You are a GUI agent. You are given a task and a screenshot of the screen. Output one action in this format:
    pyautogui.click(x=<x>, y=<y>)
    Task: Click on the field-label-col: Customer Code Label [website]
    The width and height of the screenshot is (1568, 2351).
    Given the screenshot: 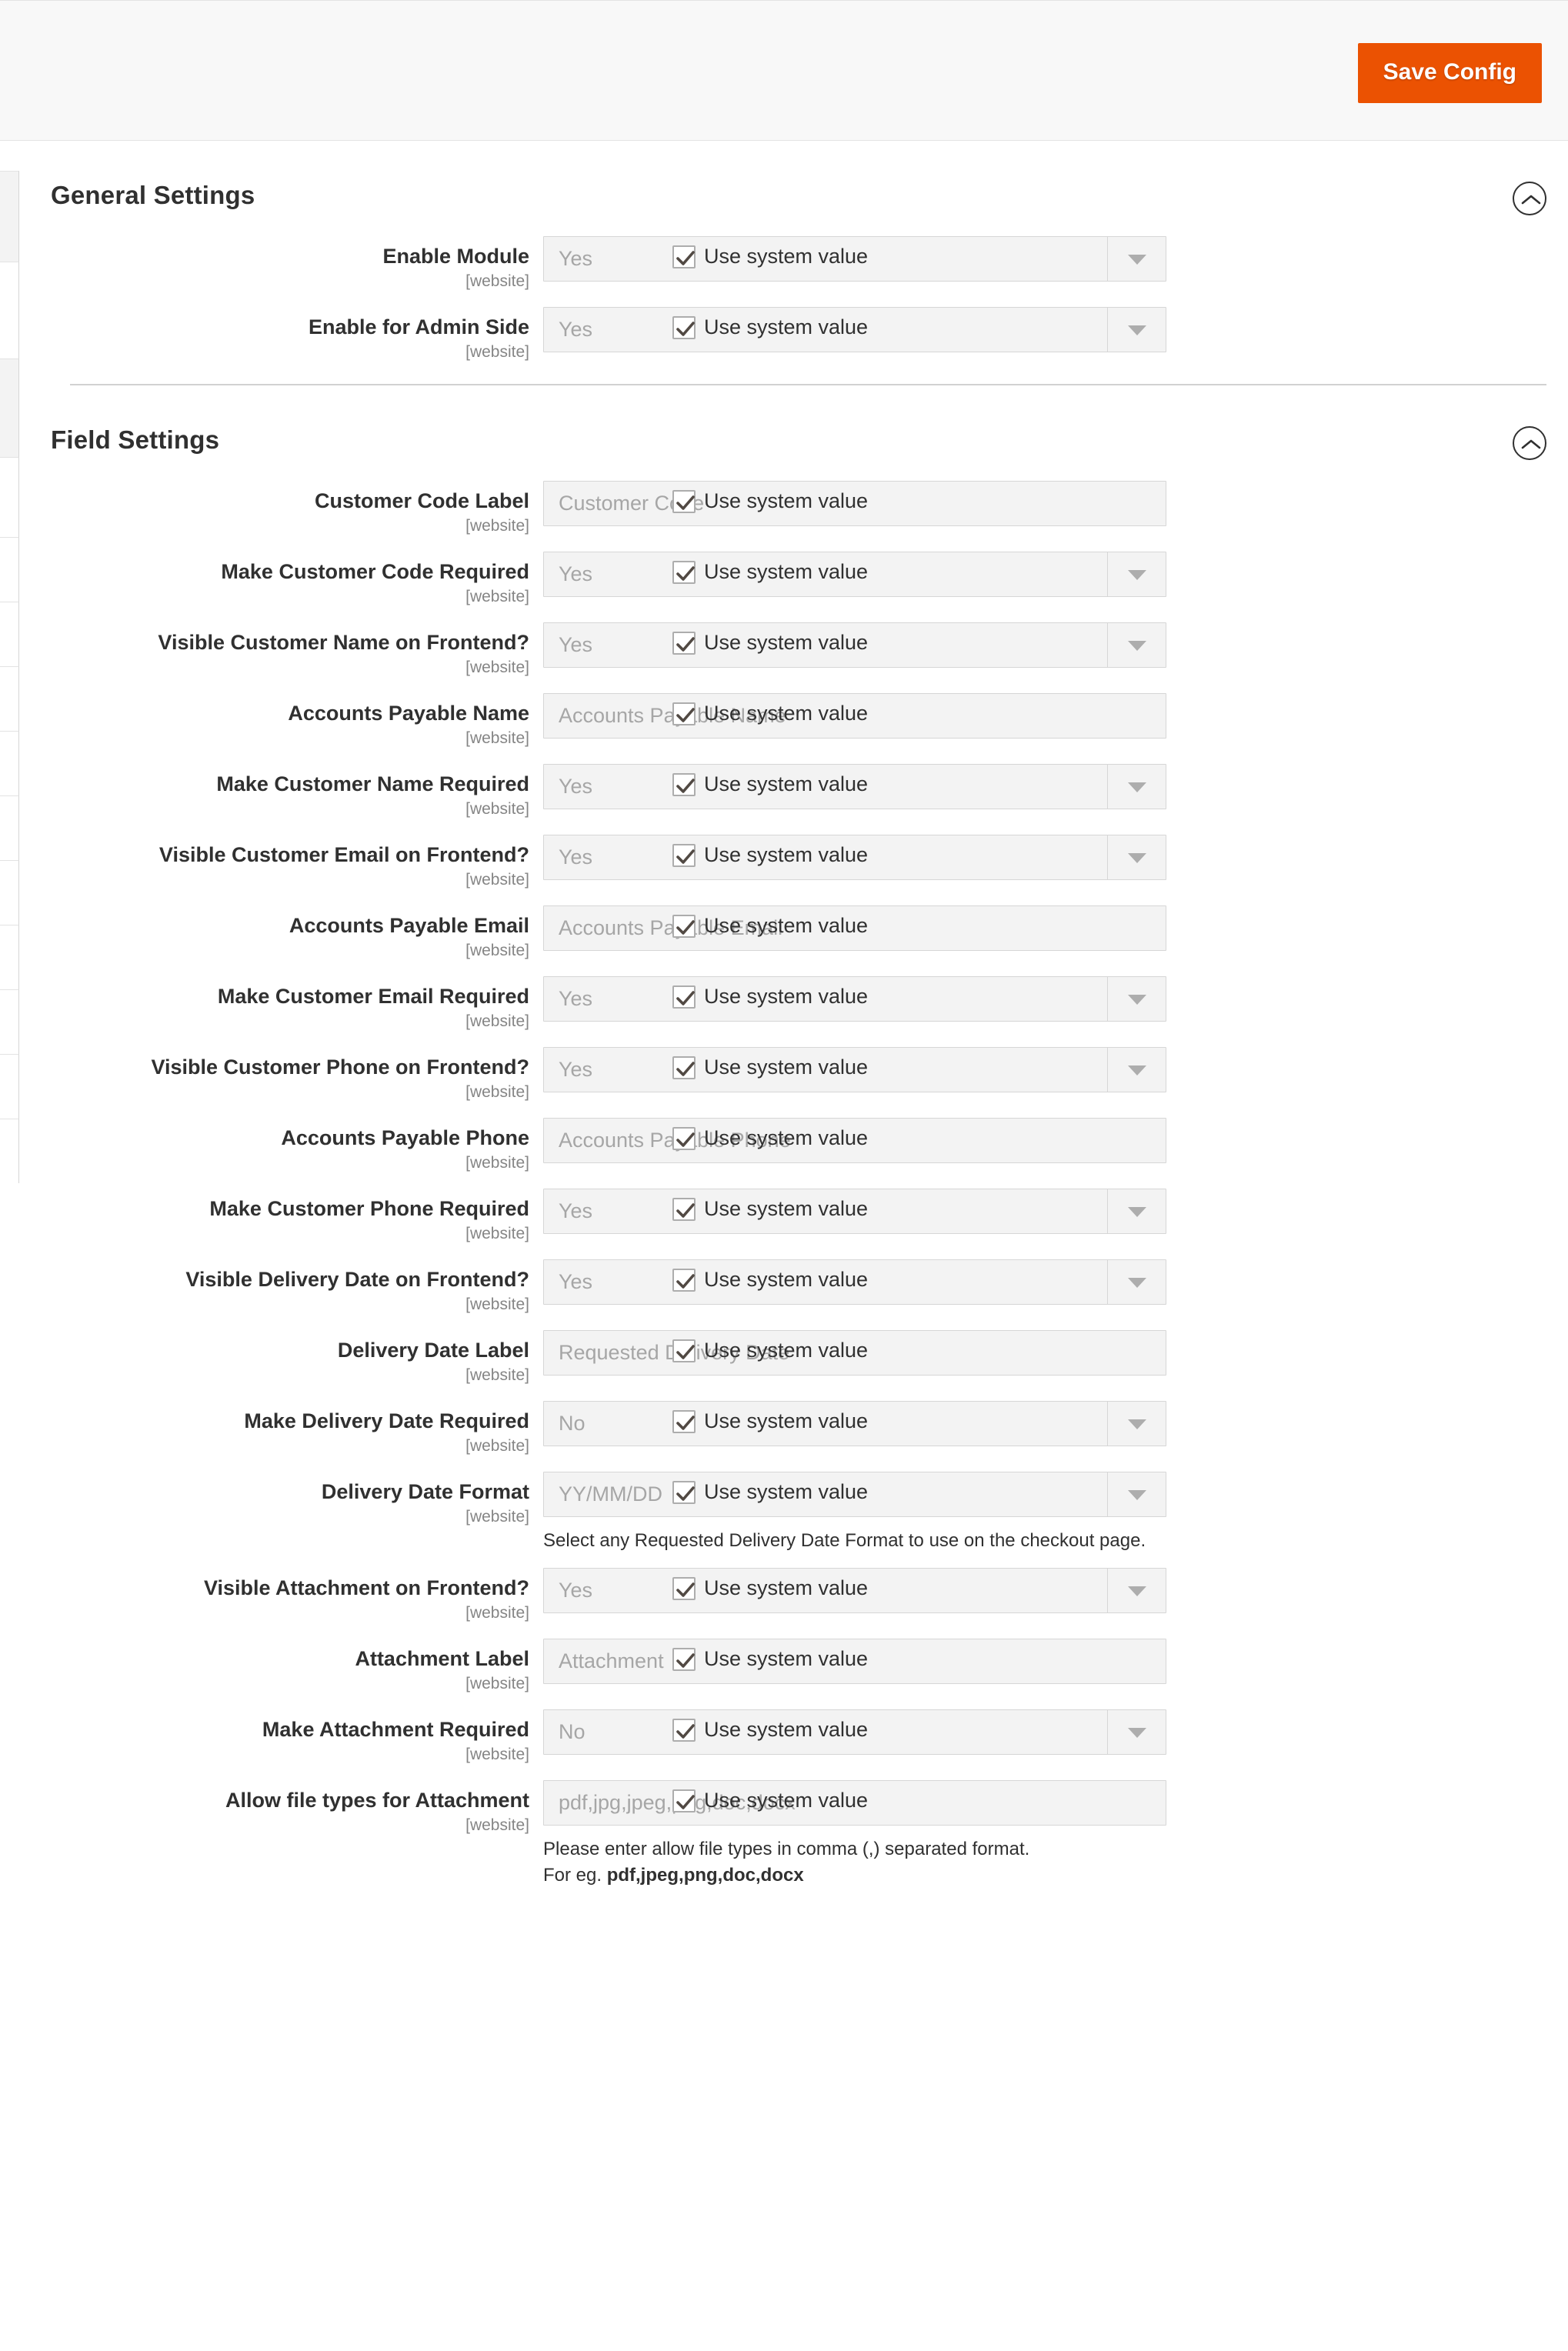 What is the action you would take?
    pyautogui.click(x=281, y=509)
    